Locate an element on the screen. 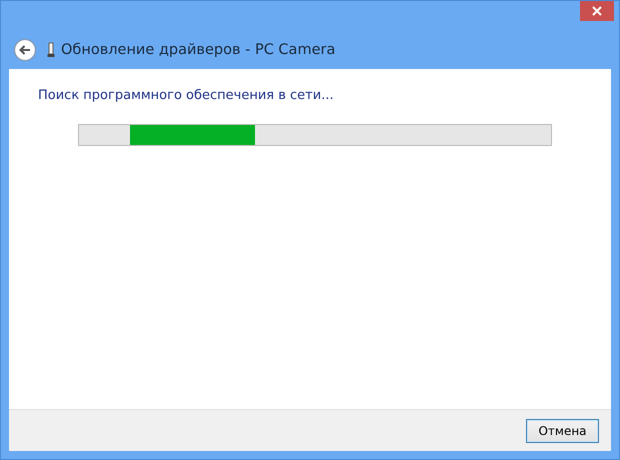  window-title: Обновление драйверов - PC Camera is located at coordinates (198, 50).